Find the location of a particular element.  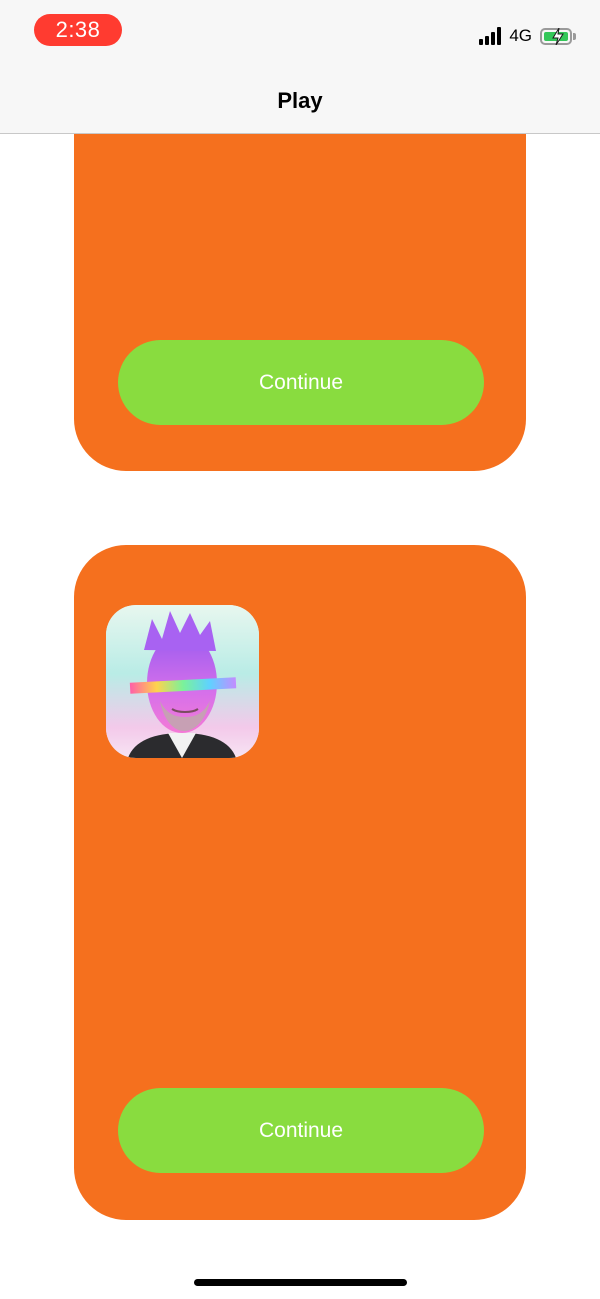

page-title: Play is located at coordinates (300, 100).